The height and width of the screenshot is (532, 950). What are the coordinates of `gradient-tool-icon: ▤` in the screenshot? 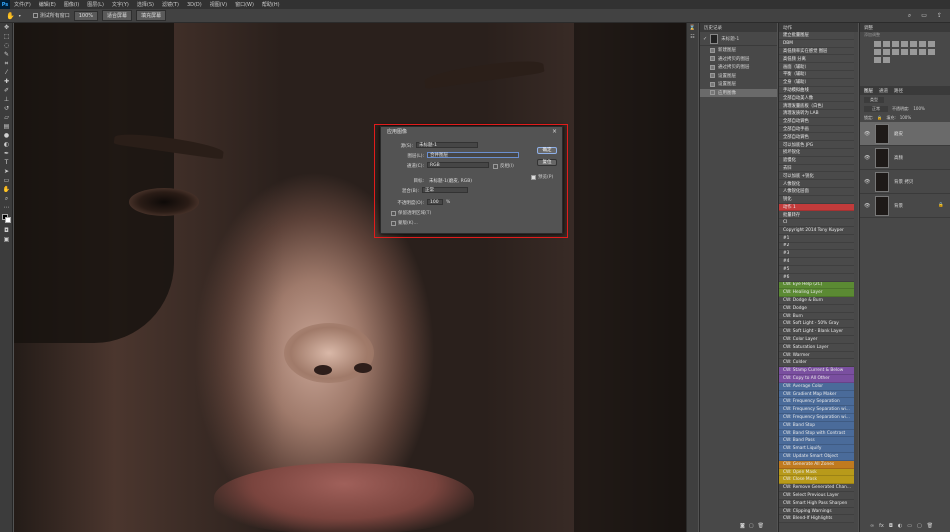 It's located at (6, 126).